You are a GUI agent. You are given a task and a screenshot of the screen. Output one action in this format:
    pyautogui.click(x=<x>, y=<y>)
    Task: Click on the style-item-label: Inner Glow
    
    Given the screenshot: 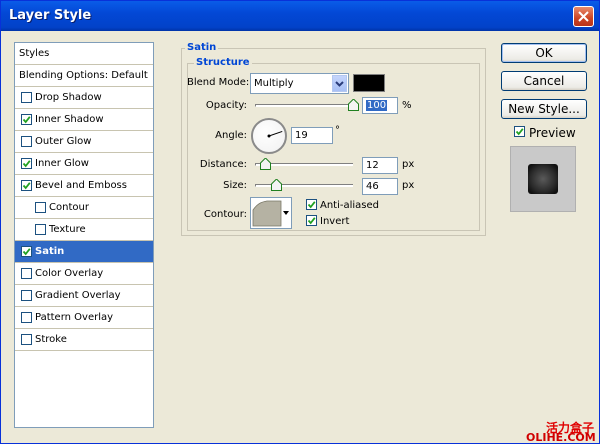 What is the action you would take?
    pyautogui.click(x=62, y=163)
    